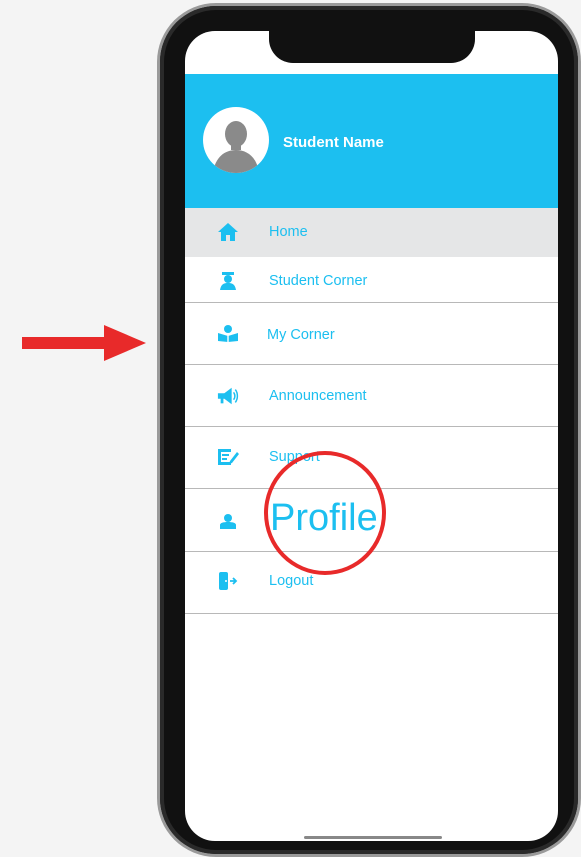  I want to click on menu-item-label: Logout, so click(291, 581).